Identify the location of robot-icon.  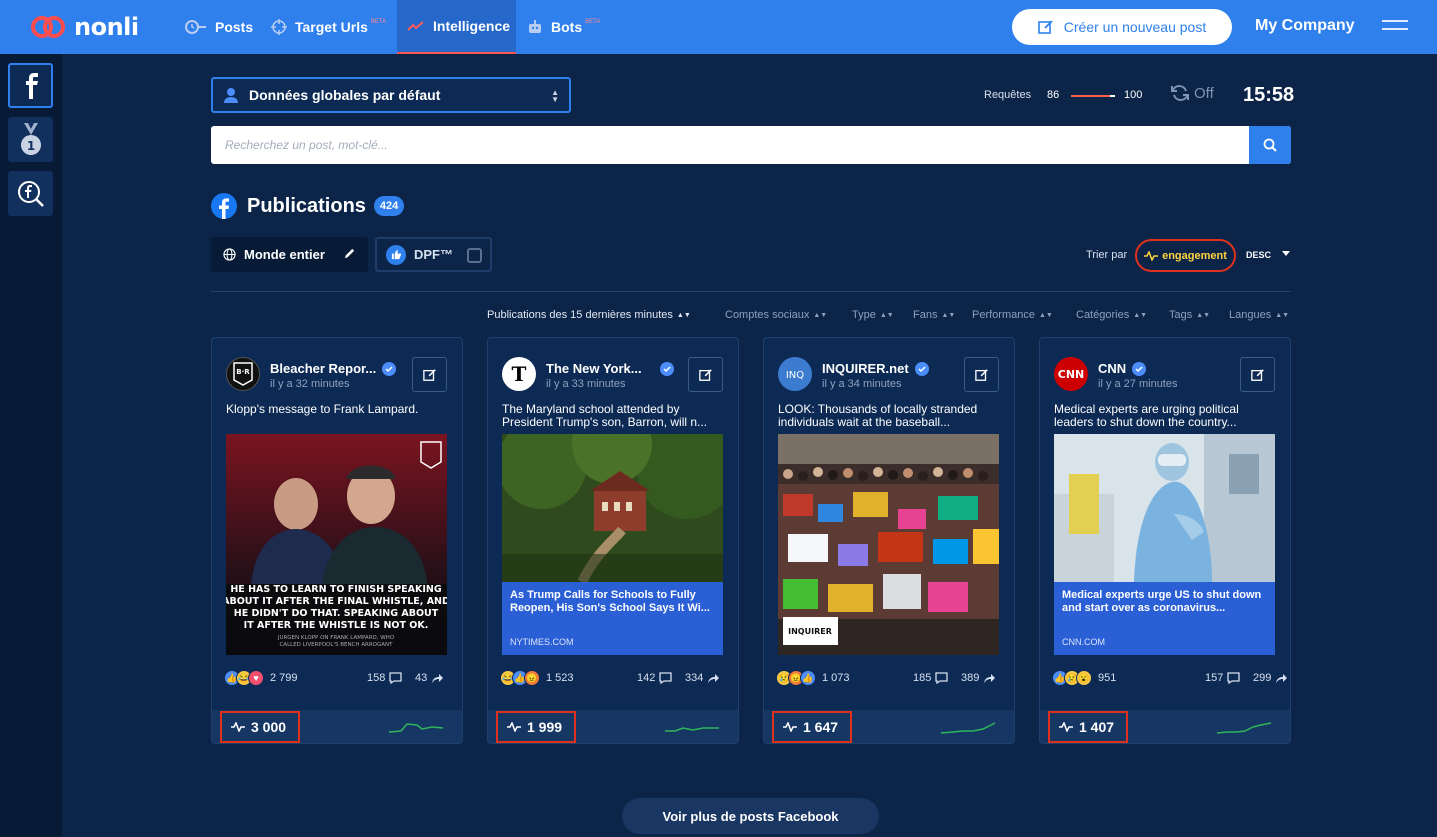
(535, 27).